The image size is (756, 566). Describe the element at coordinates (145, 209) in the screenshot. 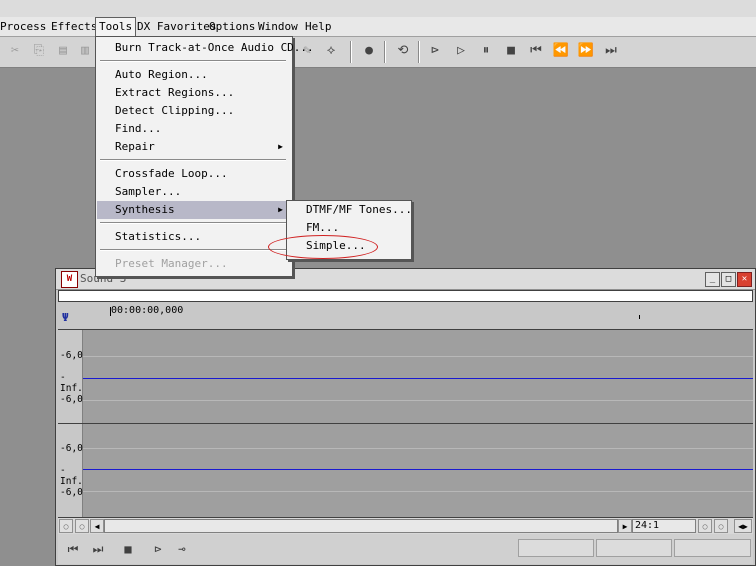

I see `menu-item-synthesis-label: Synthesis` at that location.